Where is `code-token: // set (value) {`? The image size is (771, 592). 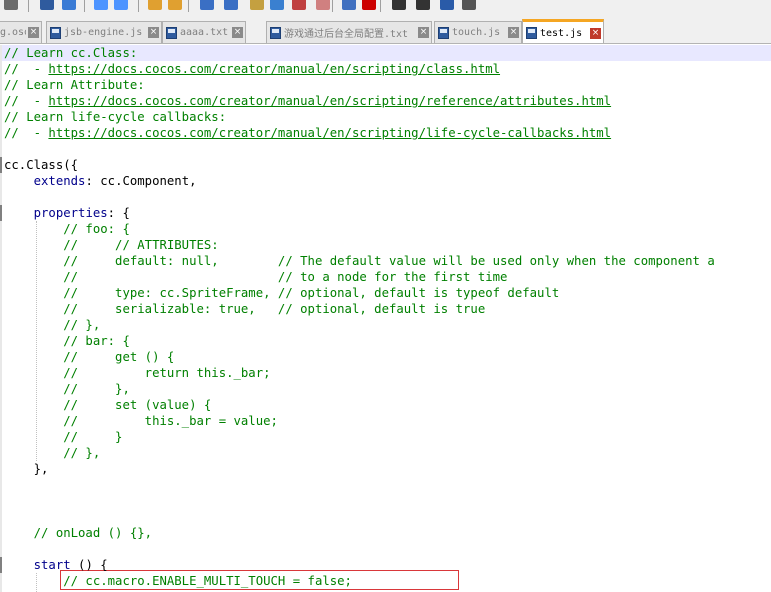 code-token: // set (value) { is located at coordinates (108, 405).